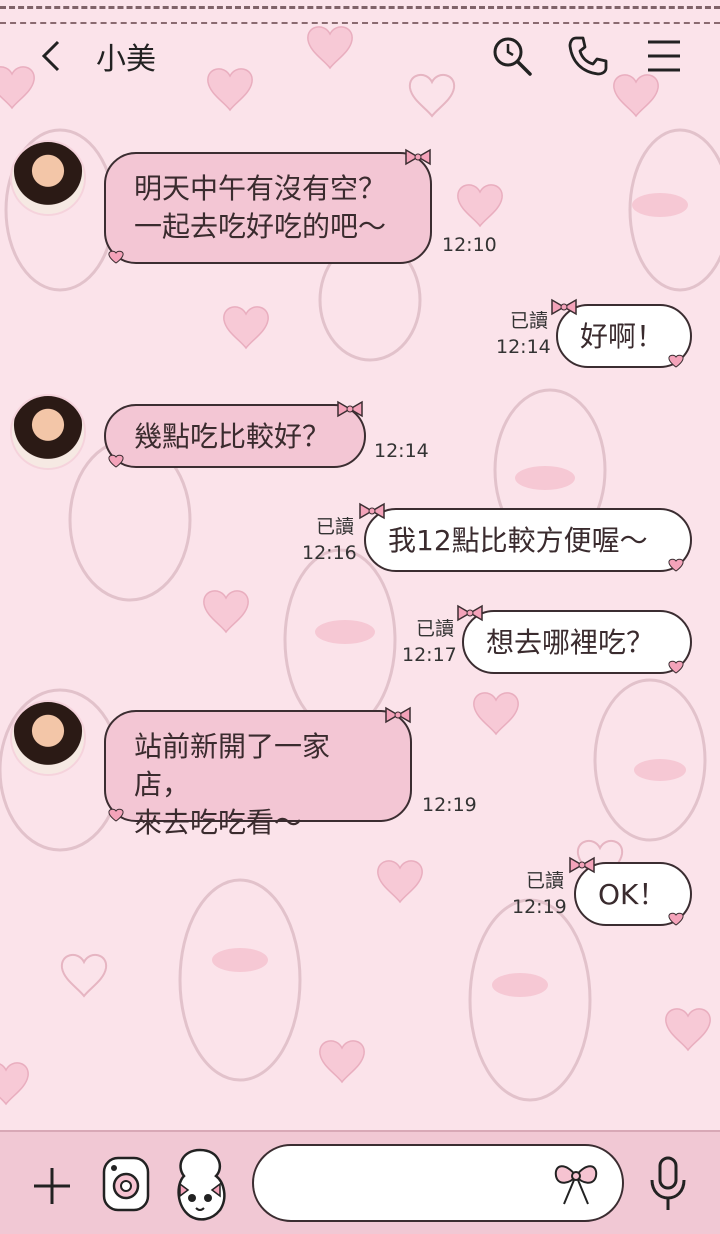 This screenshot has width=720, height=1234. What do you see at coordinates (360, 12) in the screenshot?
I see `scalloped-top-border` at bounding box center [360, 12].